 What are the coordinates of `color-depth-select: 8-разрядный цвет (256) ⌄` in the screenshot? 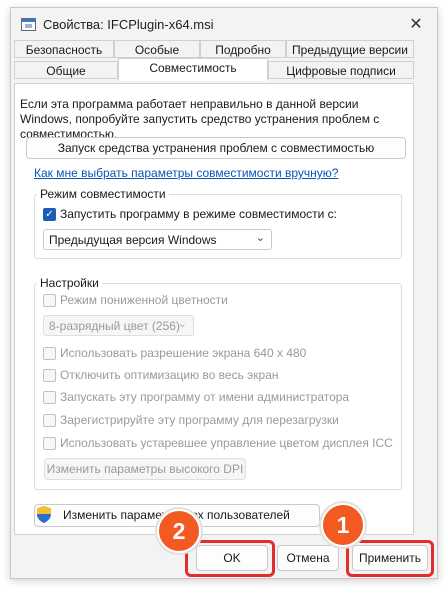 It's located at (118, 325).